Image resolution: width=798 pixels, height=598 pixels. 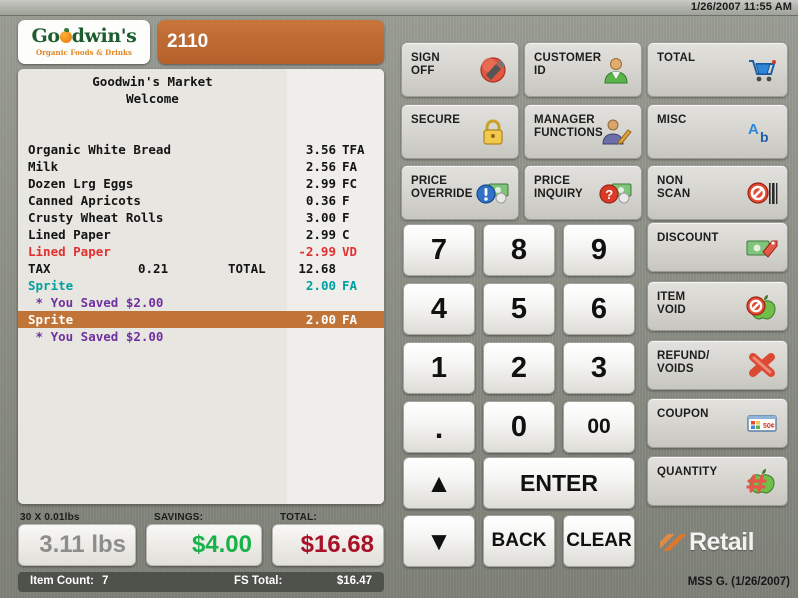 I want to click on keypad-up-arrow-button: ▲, so click(x=439, y=483).